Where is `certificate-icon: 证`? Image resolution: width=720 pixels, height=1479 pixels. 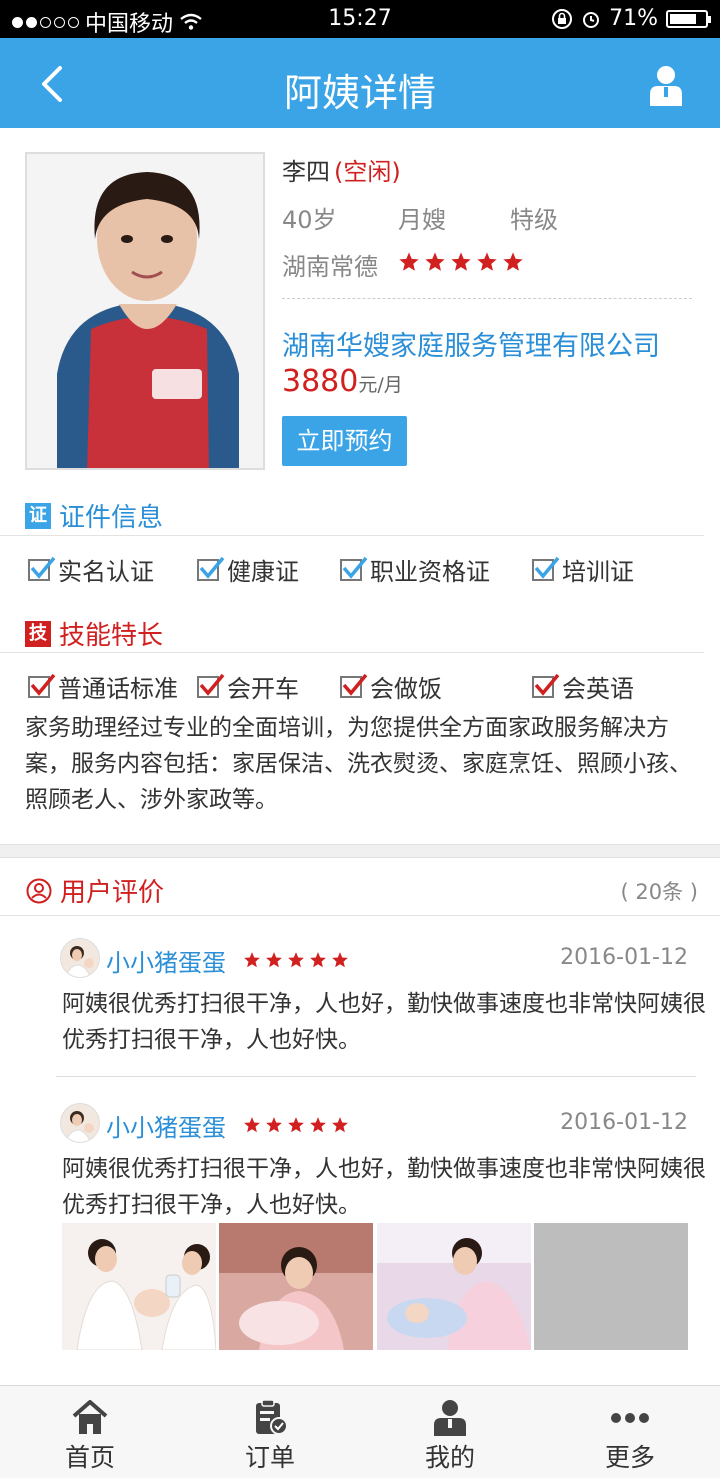 certificate-icon: 证 is located at coordinates (38, 515).